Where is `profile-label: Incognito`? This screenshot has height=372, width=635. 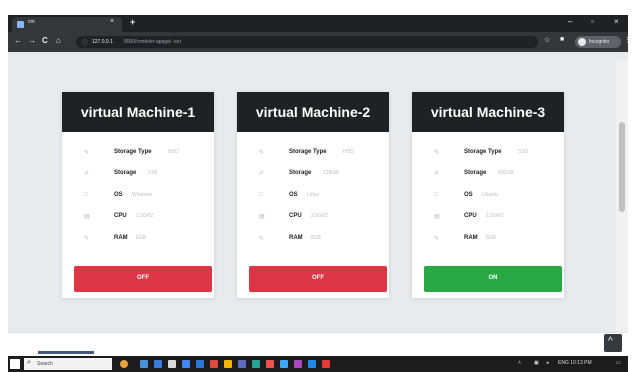
profile-label: Incognito is located at coordinates (599, 42).